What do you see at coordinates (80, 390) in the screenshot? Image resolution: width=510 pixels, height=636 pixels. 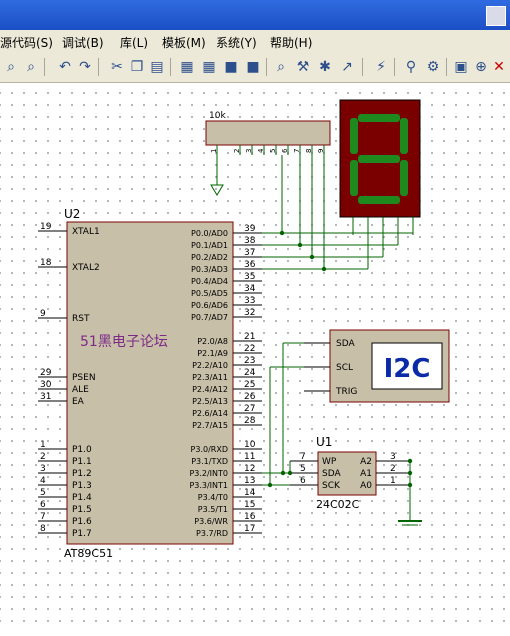 I see `mcu-left-pin-name: ALE` at bounding box center [80, 390].